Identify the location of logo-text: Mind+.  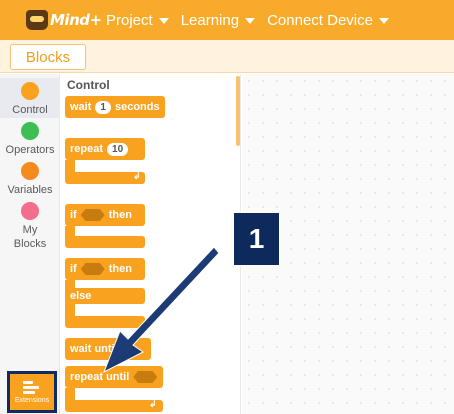
(76, 20).